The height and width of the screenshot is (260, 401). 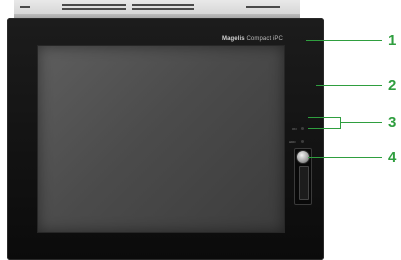 What do you see at coordinates (233, 39) in the screenshot?
I see `brand-name-bold: Magelis` at bounding box center [233, 39].